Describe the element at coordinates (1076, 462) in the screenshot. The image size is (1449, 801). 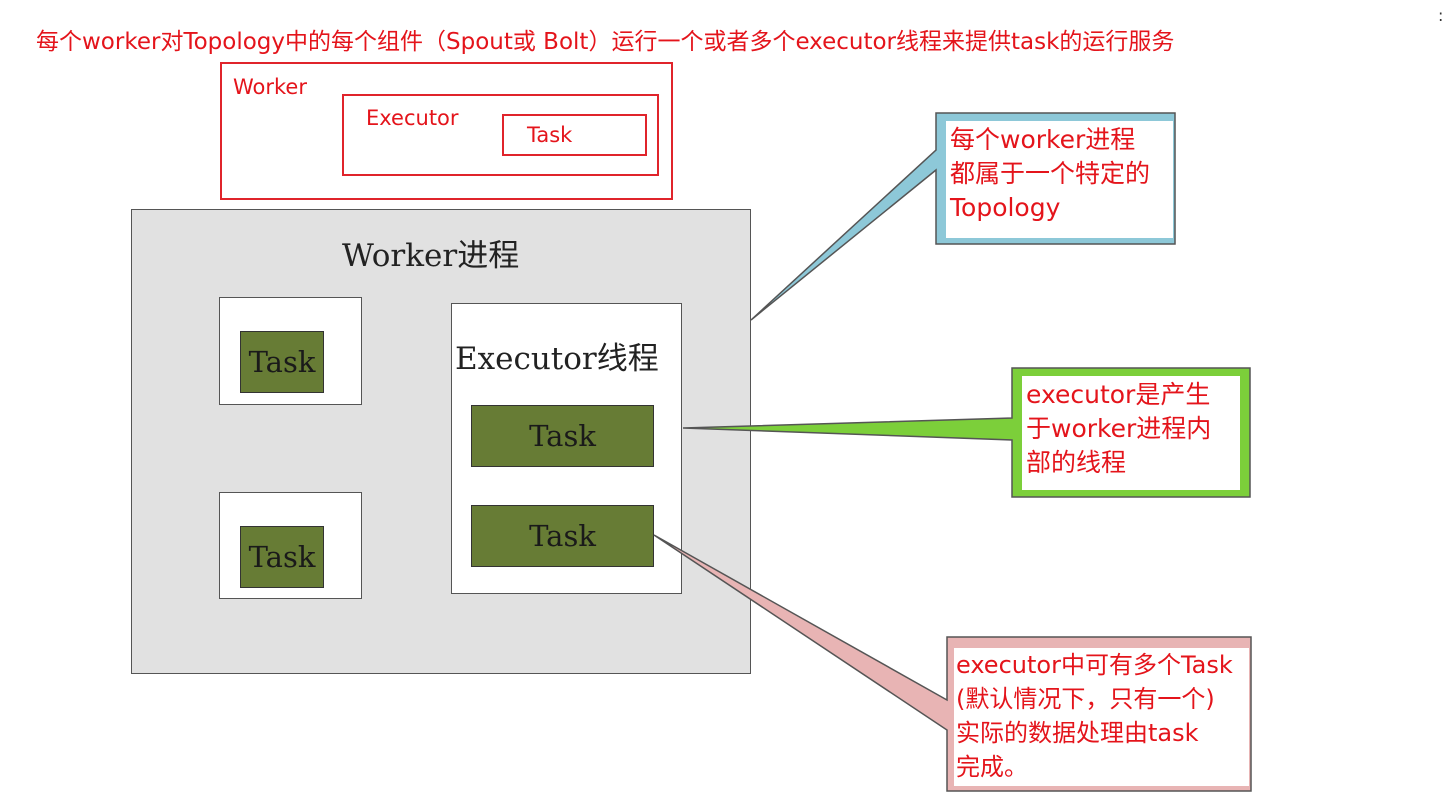
I see `callout-line: 部的线程` at that location.